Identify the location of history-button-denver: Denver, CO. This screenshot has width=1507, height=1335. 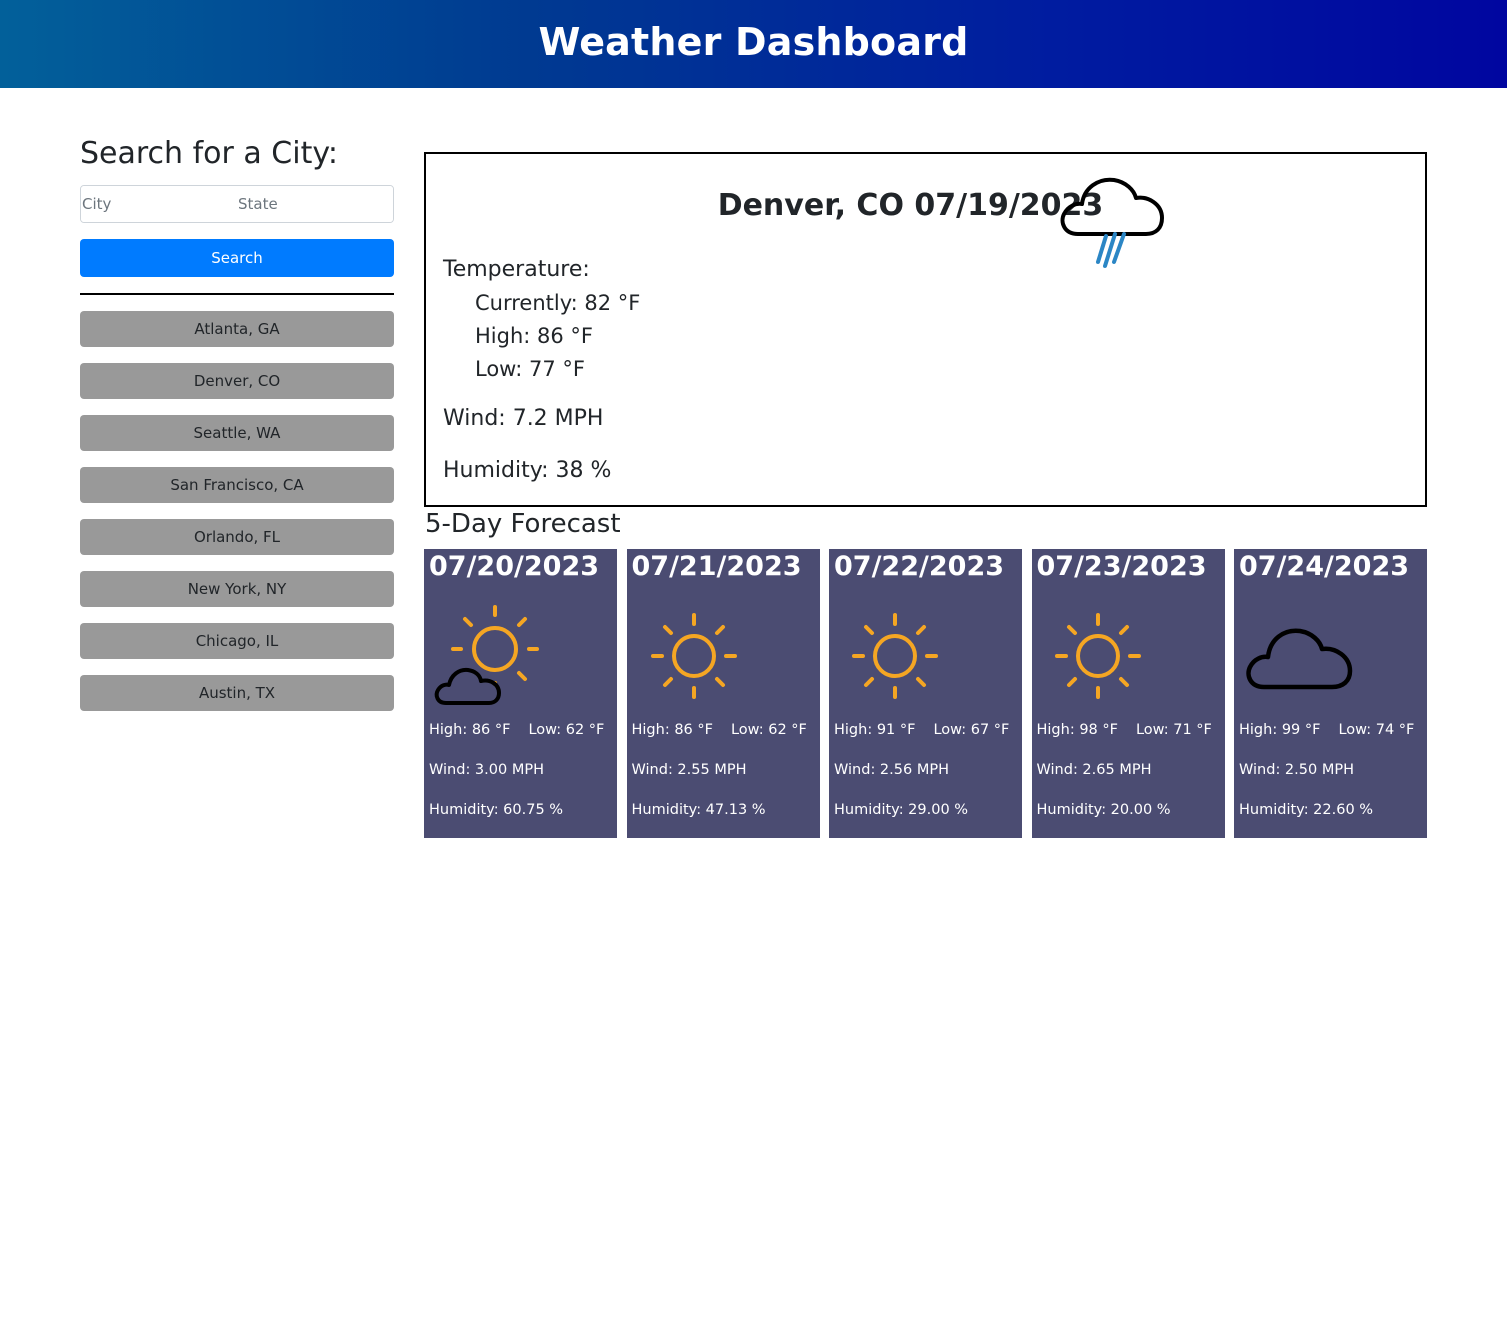
(237, 381).